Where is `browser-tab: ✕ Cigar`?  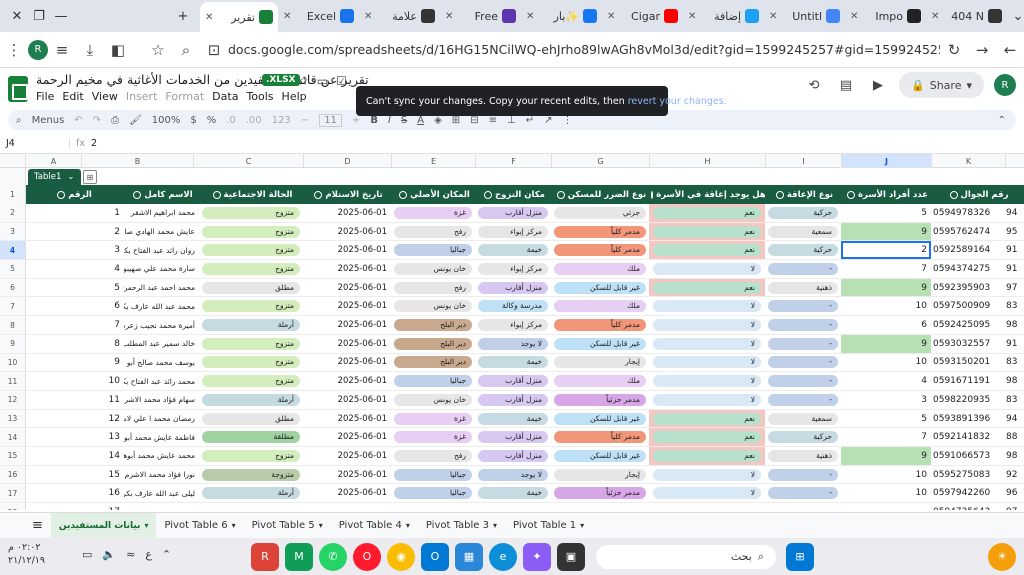
browser-tab: ✕ Cigar is located at coordinates (642, 16).